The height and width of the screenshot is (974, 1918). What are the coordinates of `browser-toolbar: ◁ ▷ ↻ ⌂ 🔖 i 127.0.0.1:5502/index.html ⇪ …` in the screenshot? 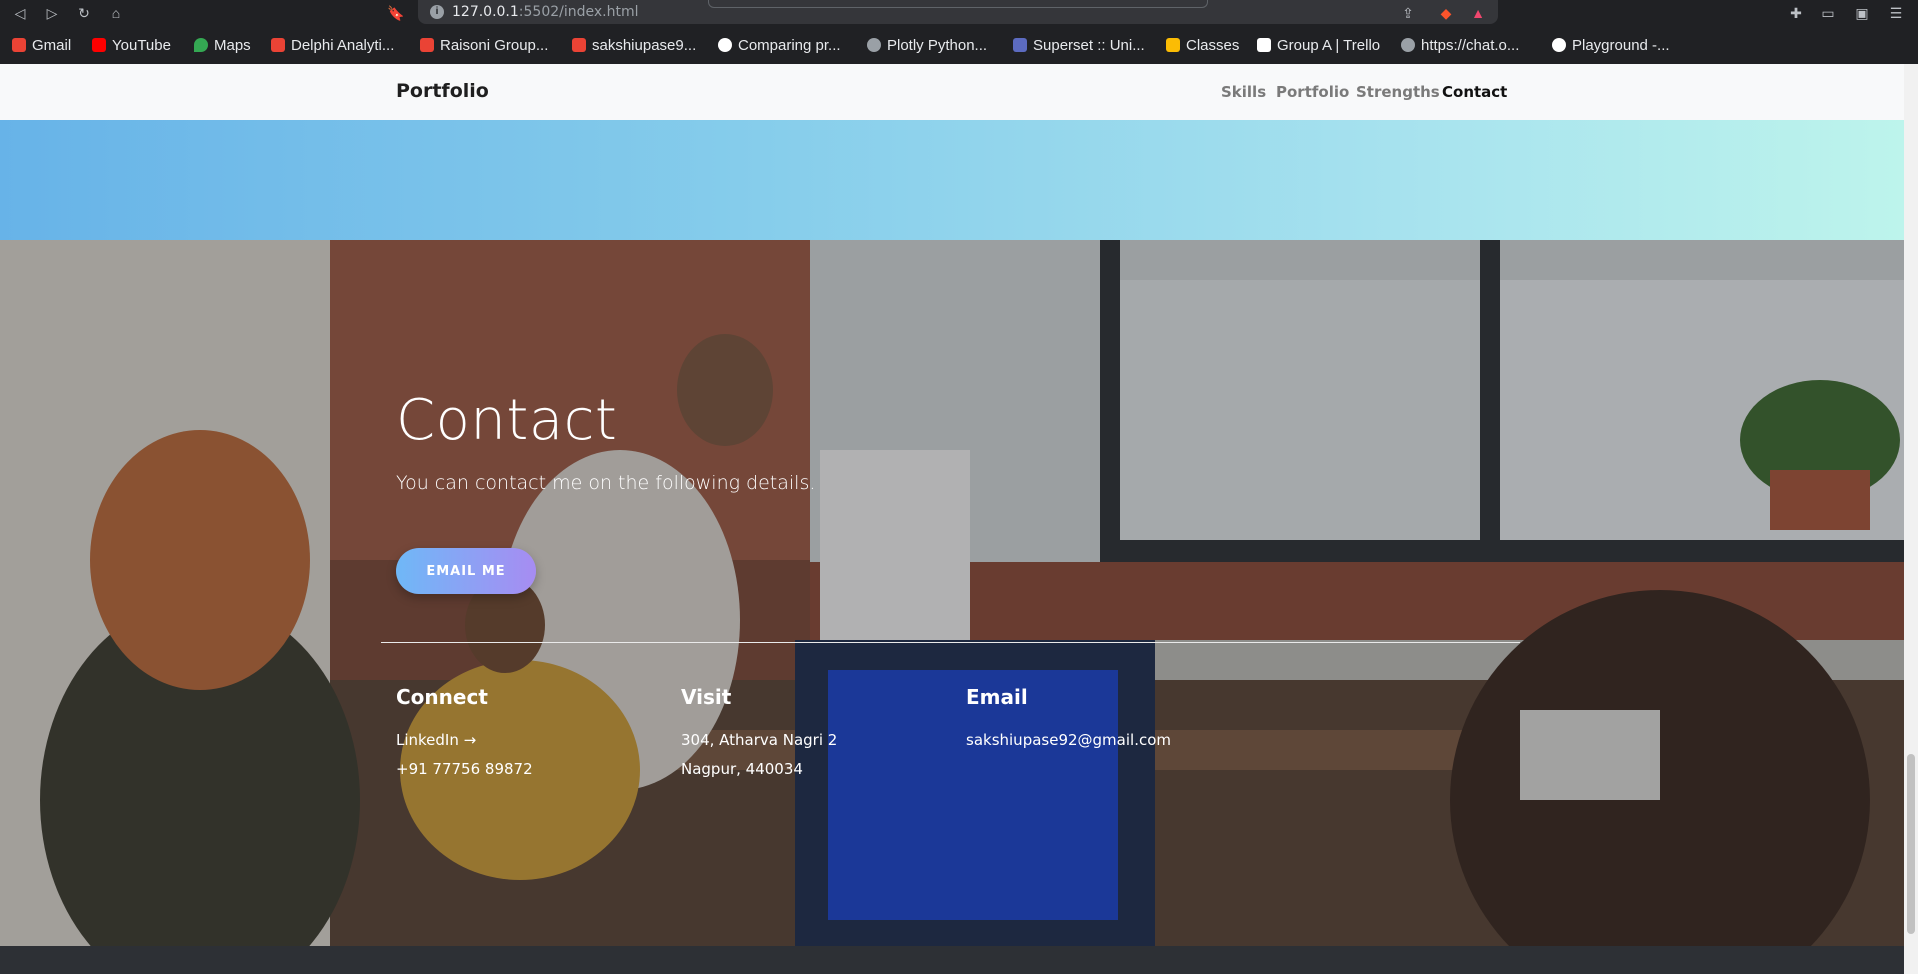 It's located at (959, 13).